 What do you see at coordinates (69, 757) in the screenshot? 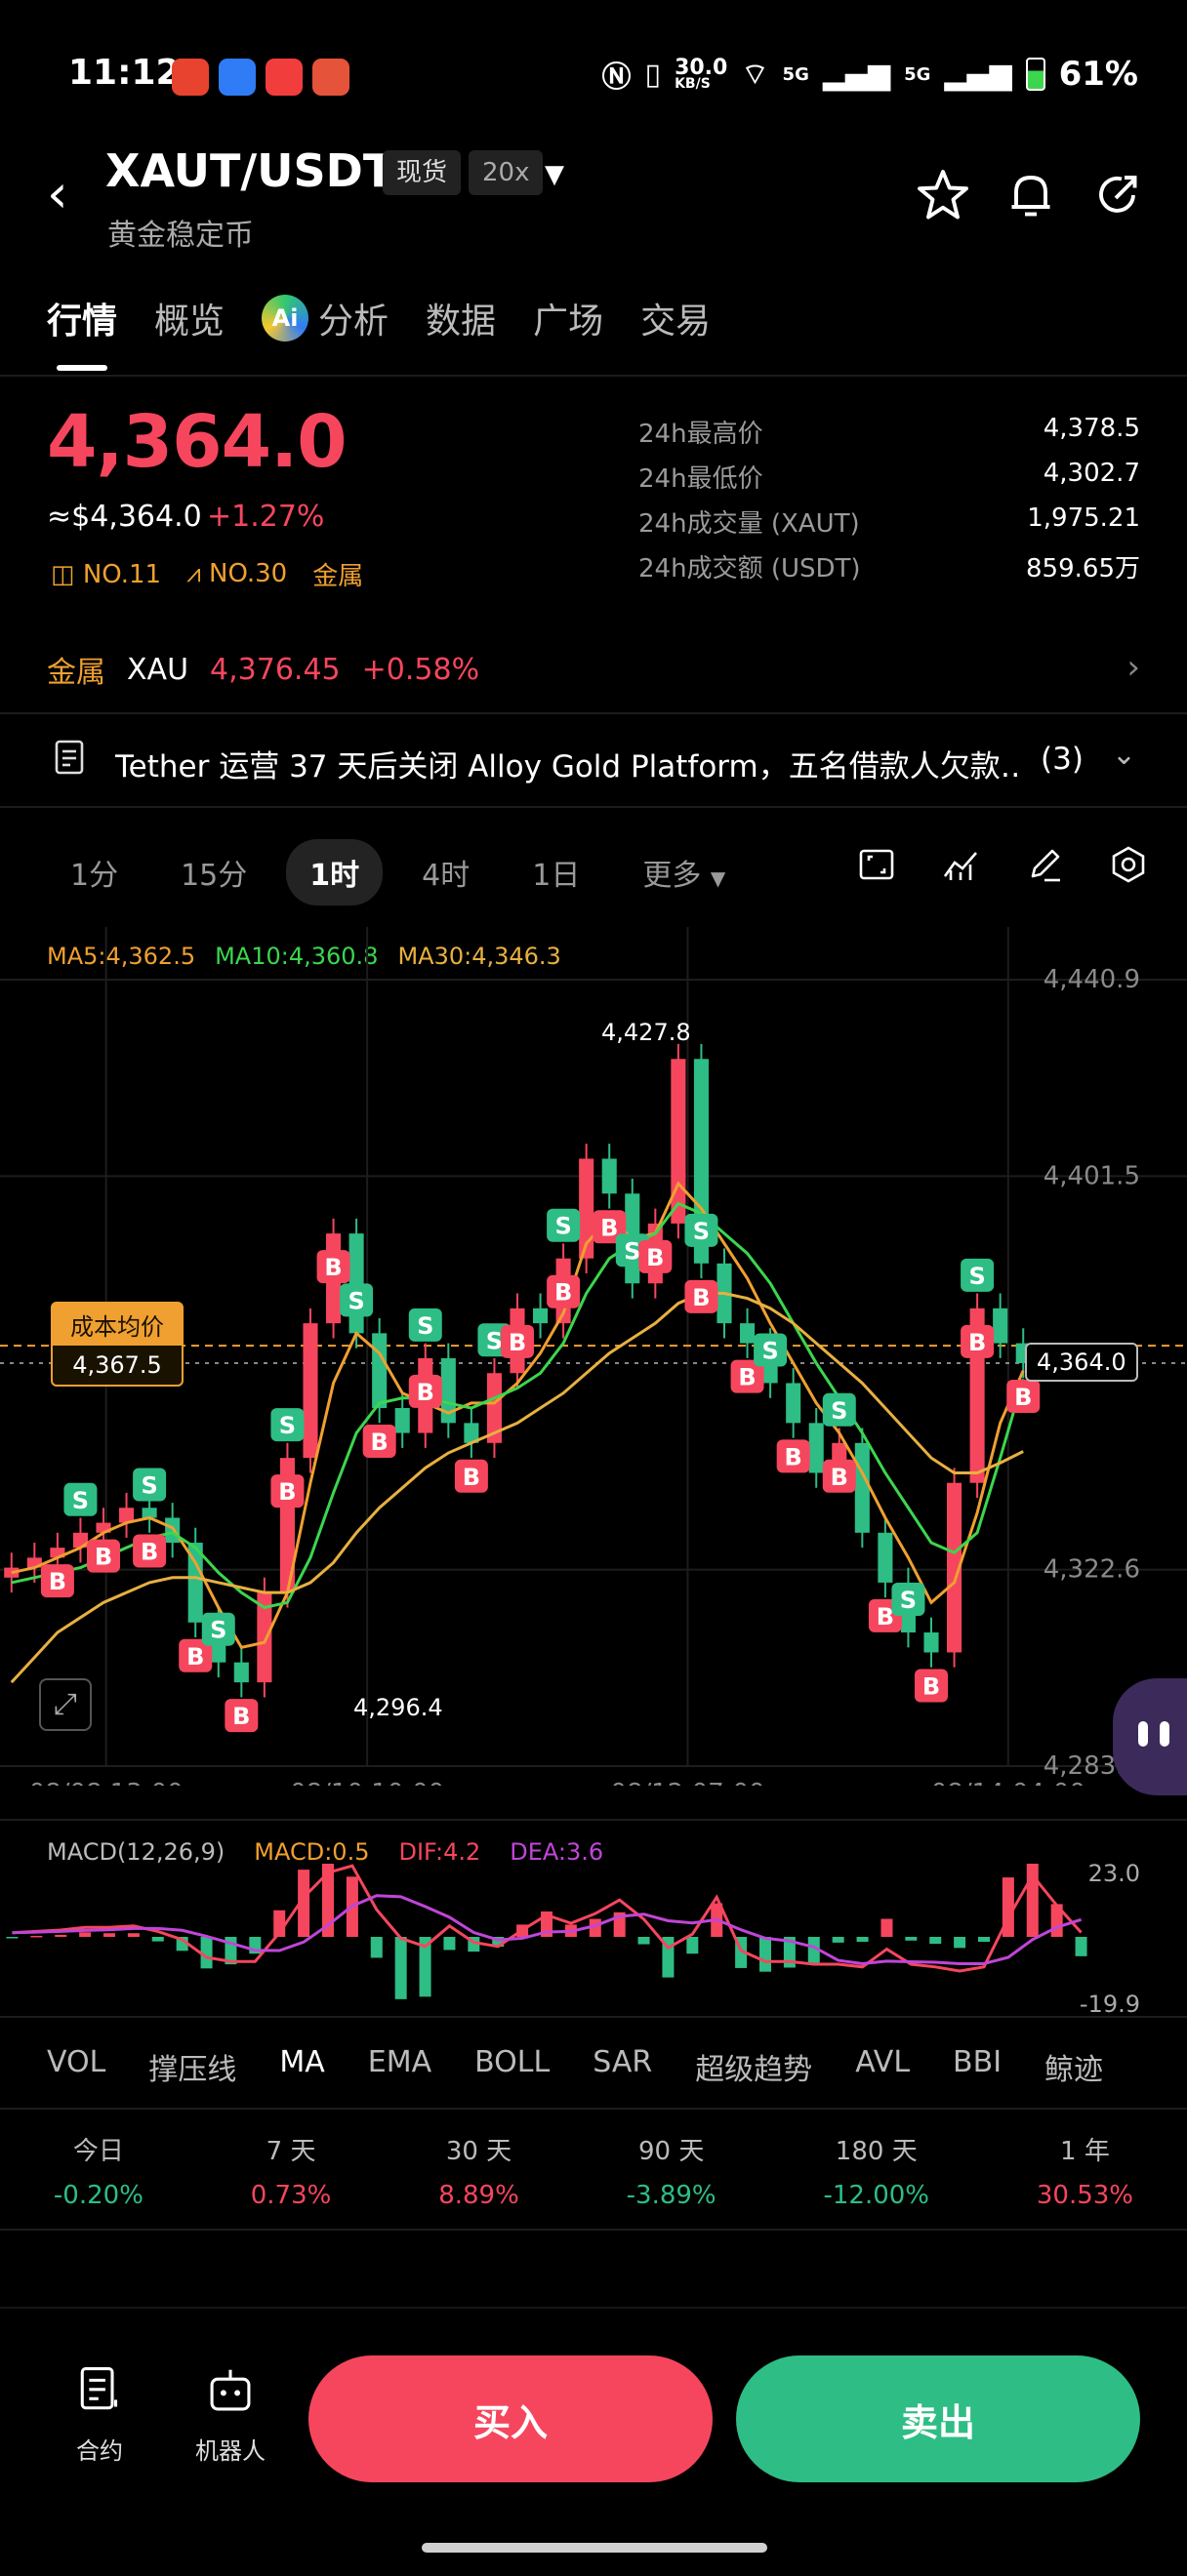
I see `news-icon` at bounding box center [69, 757].